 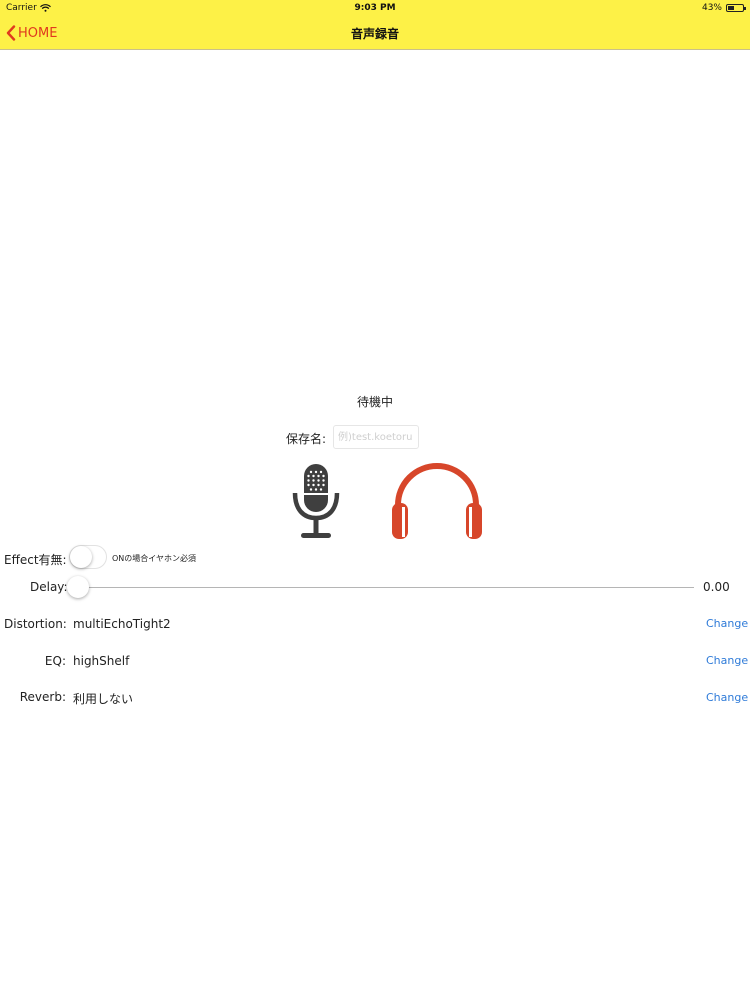 What do you see at coordinates (727, 623) in the screenshot?
I see `distortion-change-button: Change` at bounding box center [727, 623].